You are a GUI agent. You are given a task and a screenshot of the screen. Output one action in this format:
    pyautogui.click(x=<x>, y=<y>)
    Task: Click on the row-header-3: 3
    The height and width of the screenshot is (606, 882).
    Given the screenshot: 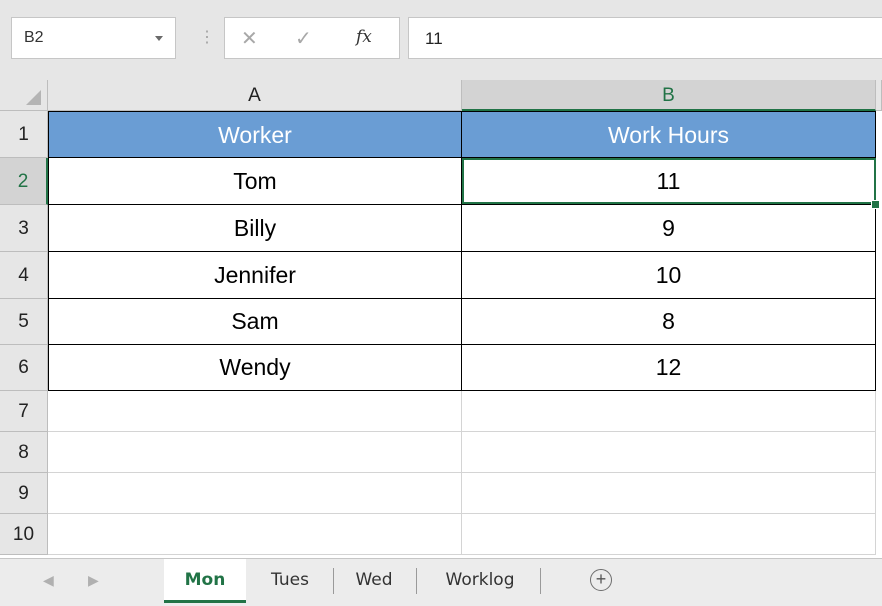 What is the action you would take?
    pyautogui.click(x=24, y=228)
    